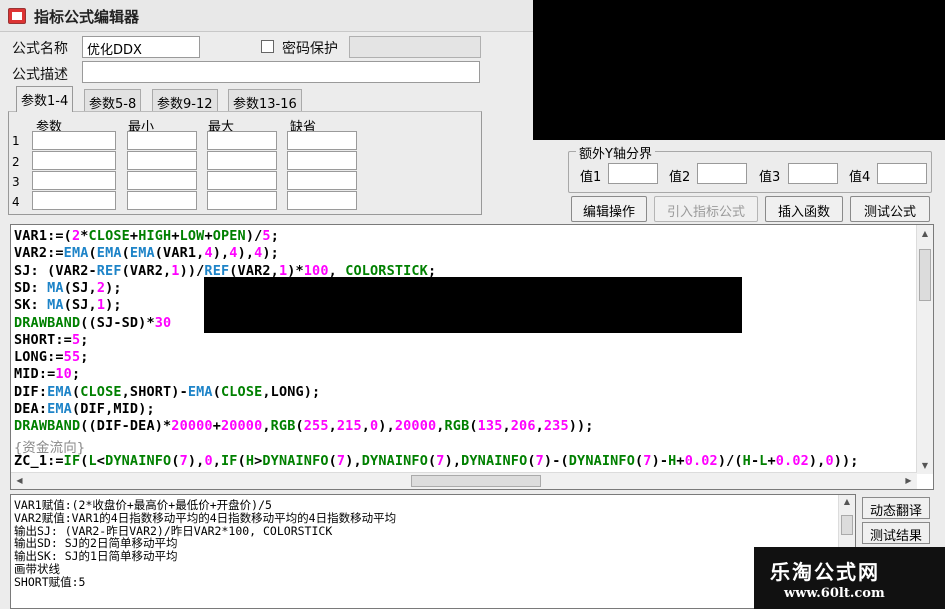 This screenshot has width=945, height=609. I want to click on test-result-button: 测试结果, so click(896, 533).